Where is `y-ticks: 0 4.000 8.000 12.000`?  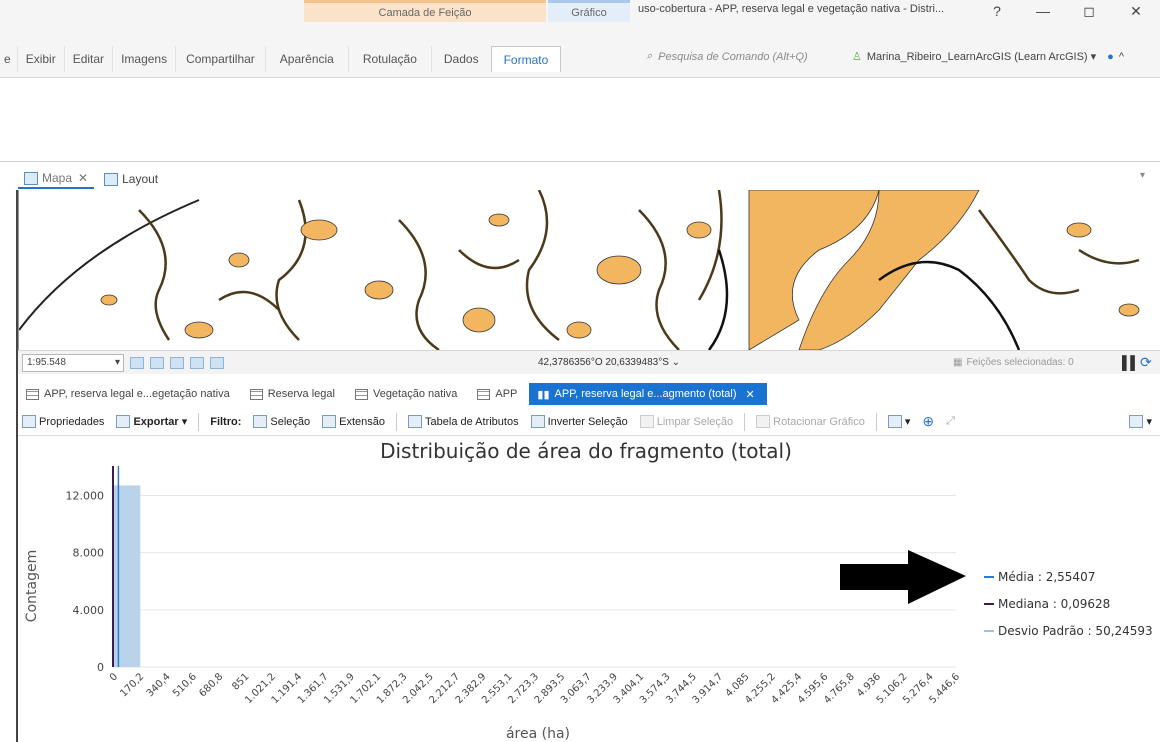
y-ticks: 0 4.000 8.000 12.000 is located at coordinates (85, 581).